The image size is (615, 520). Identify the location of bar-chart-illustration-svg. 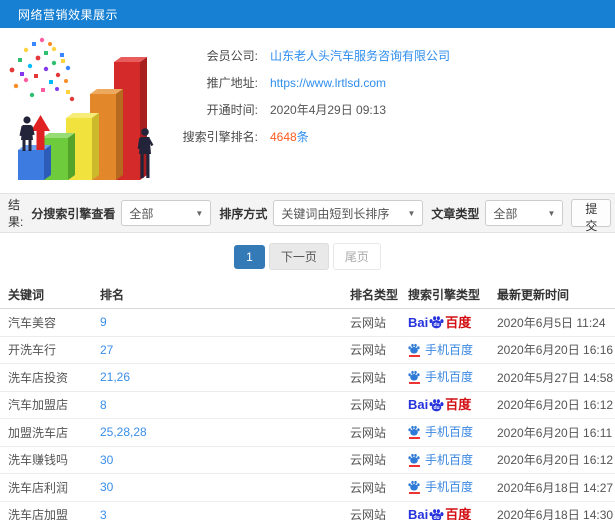
(81, 108).